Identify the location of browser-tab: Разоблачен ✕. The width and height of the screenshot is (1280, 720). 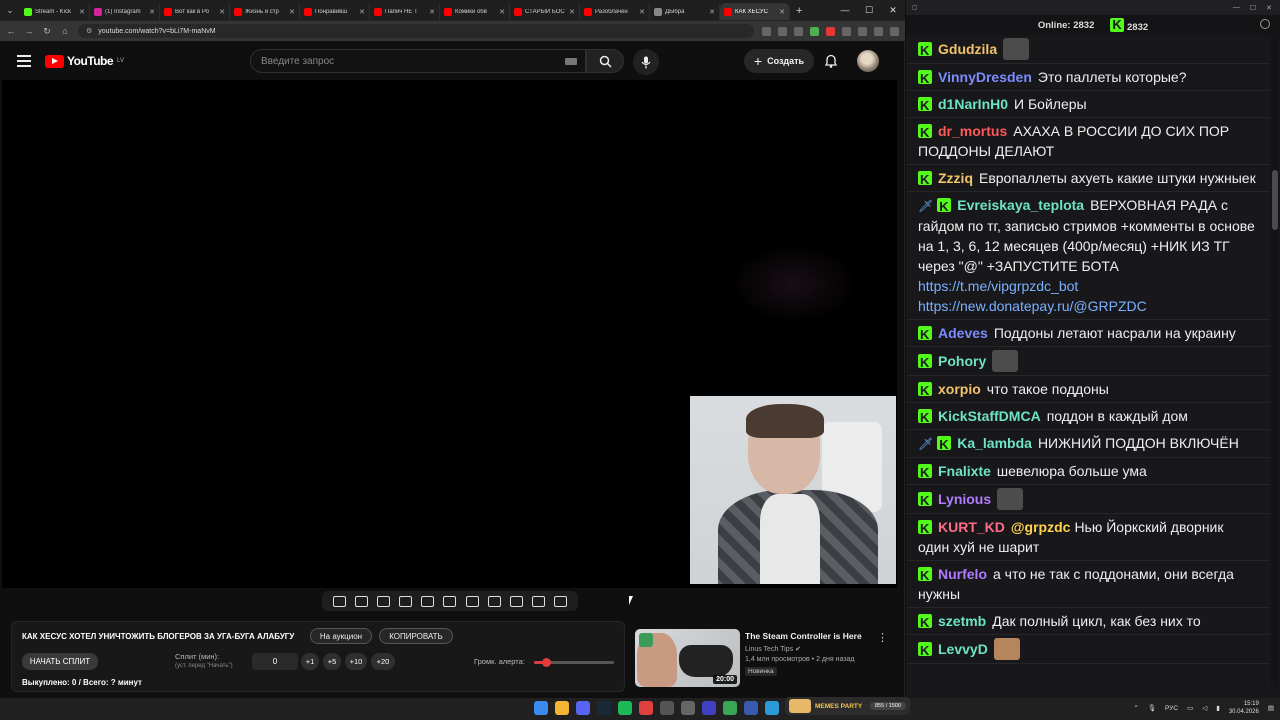
(615, 11).